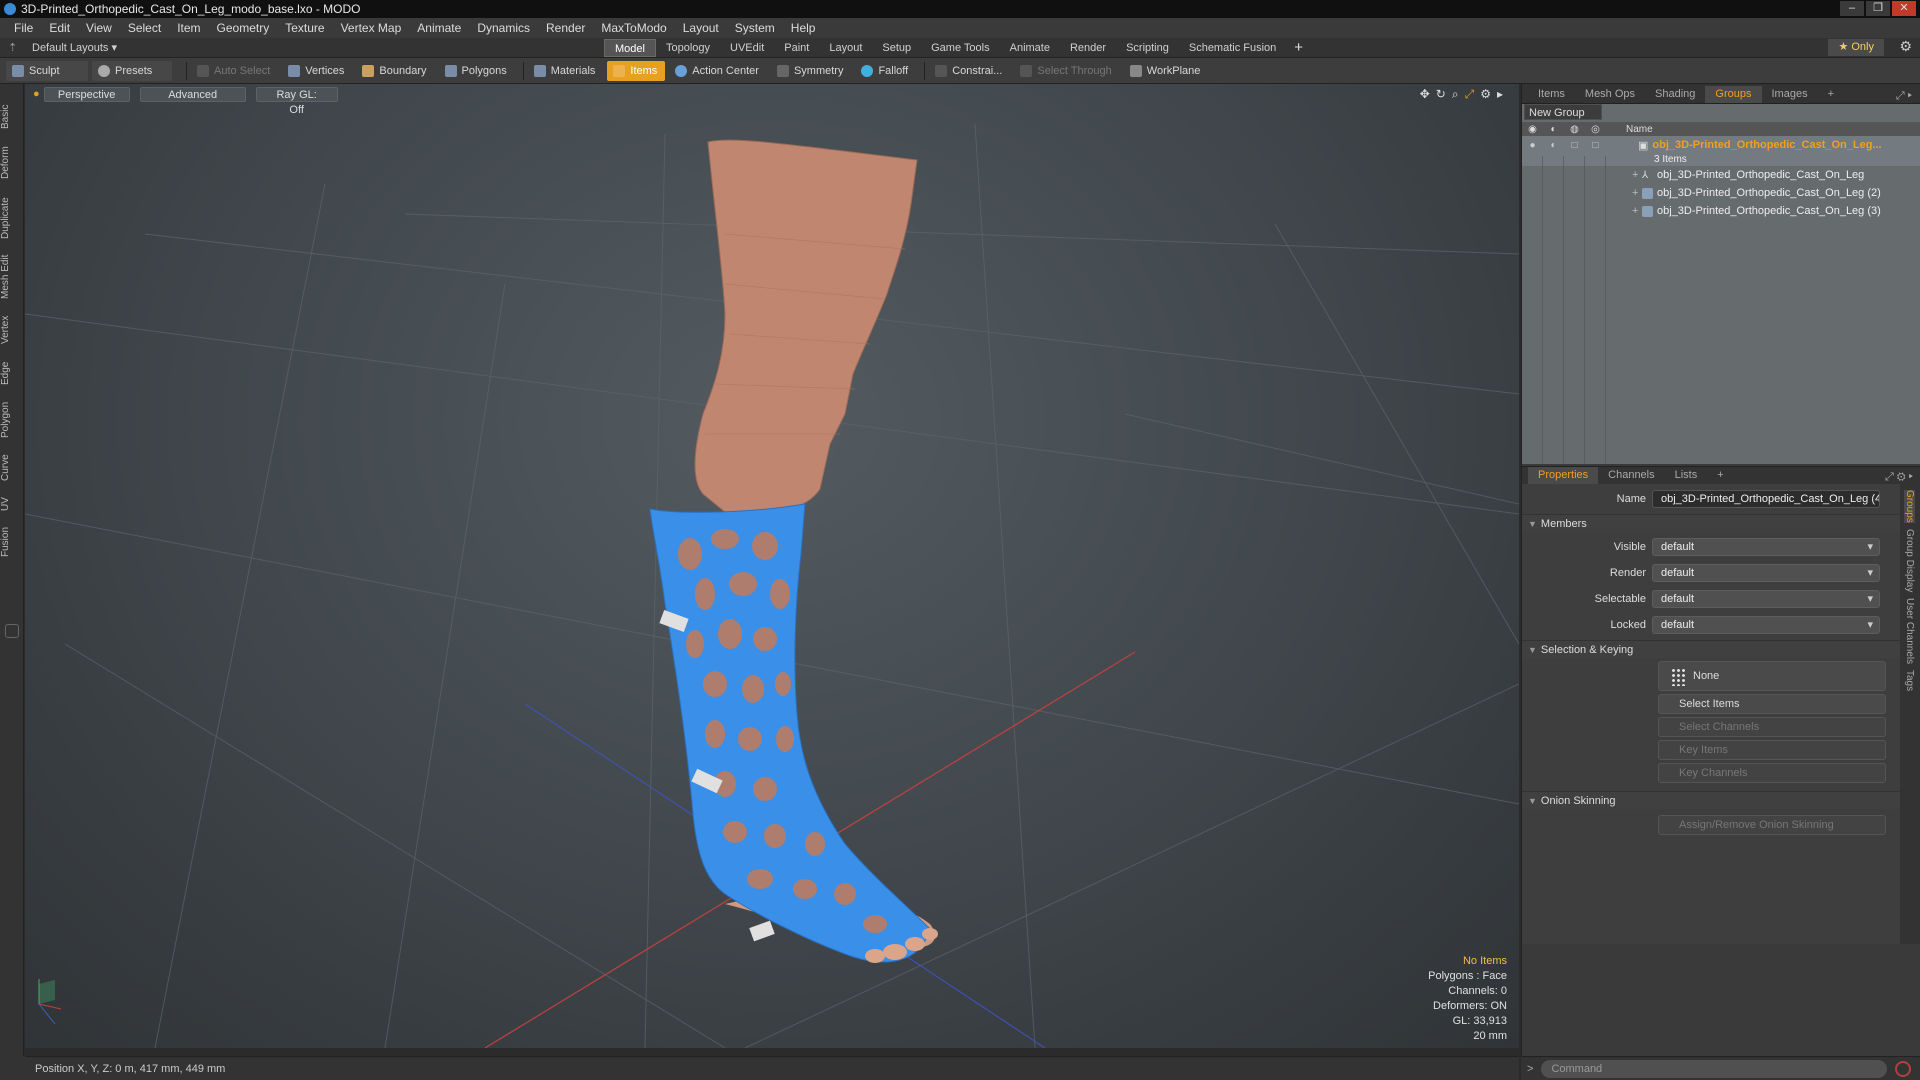  I want to click on close-button: ✕, so click(1904, 8).